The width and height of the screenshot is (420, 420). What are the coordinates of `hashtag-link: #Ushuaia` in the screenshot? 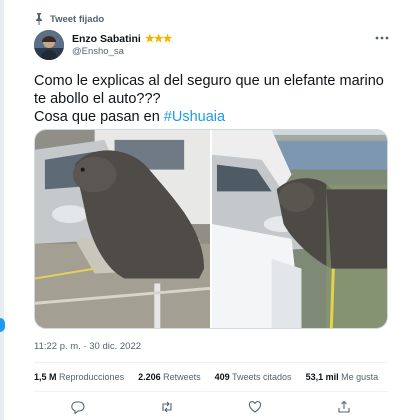 It's located at (194, 117).